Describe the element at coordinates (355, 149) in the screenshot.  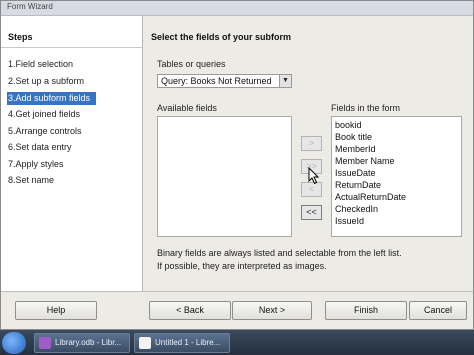
I see `list-item: MemberId` at that location.